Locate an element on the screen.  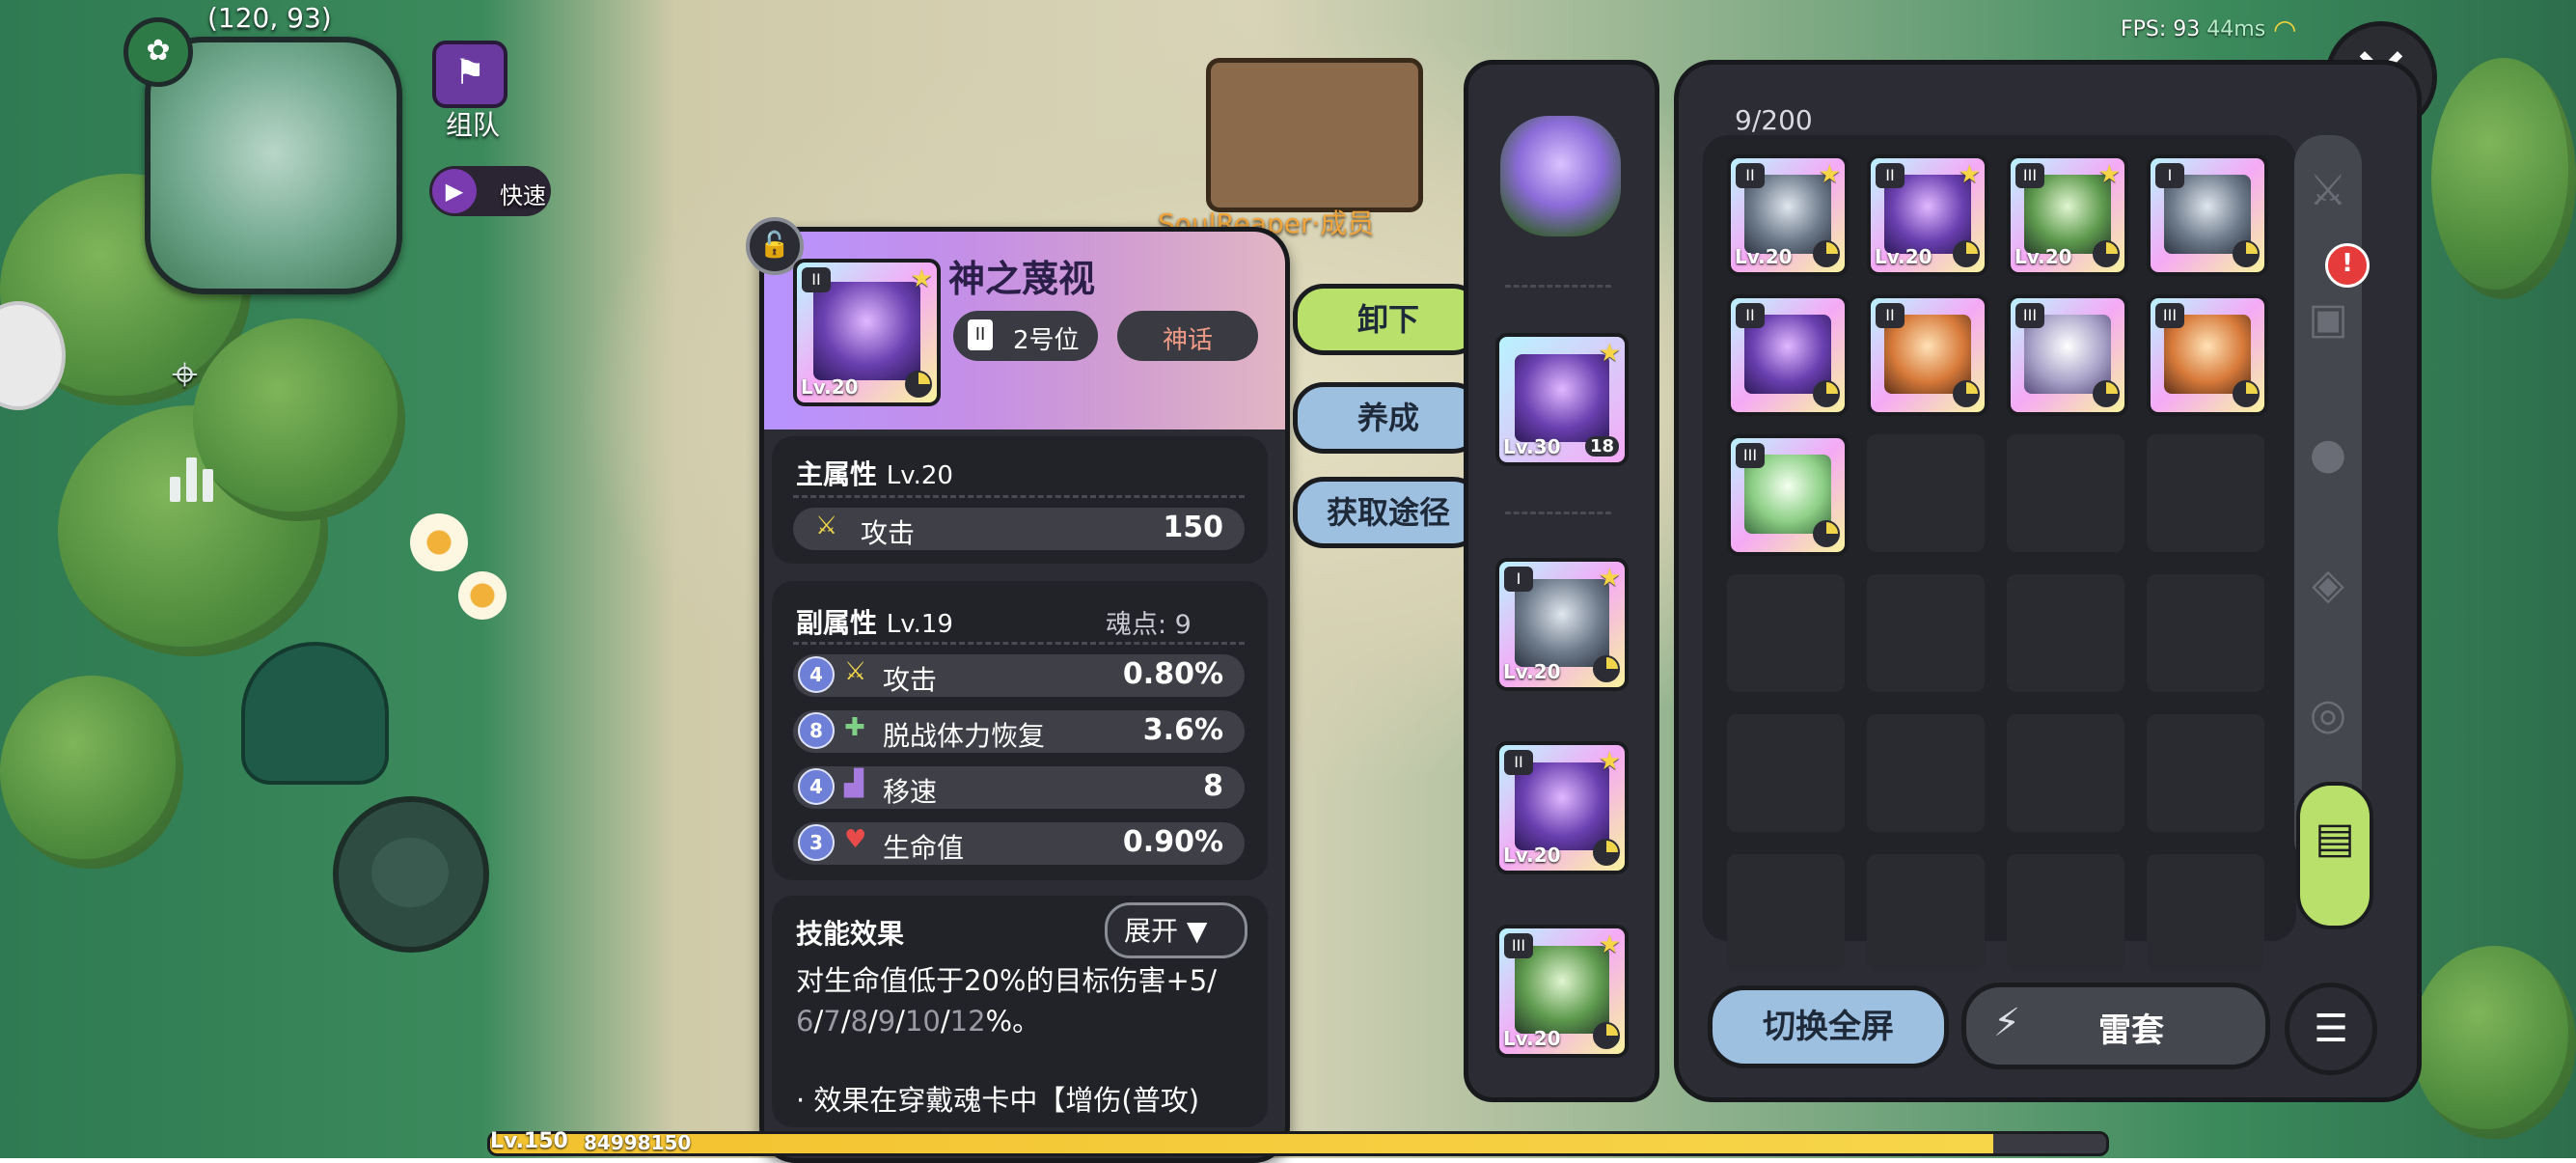
team-button-label: 组队 is located at coordinates (473, 123).